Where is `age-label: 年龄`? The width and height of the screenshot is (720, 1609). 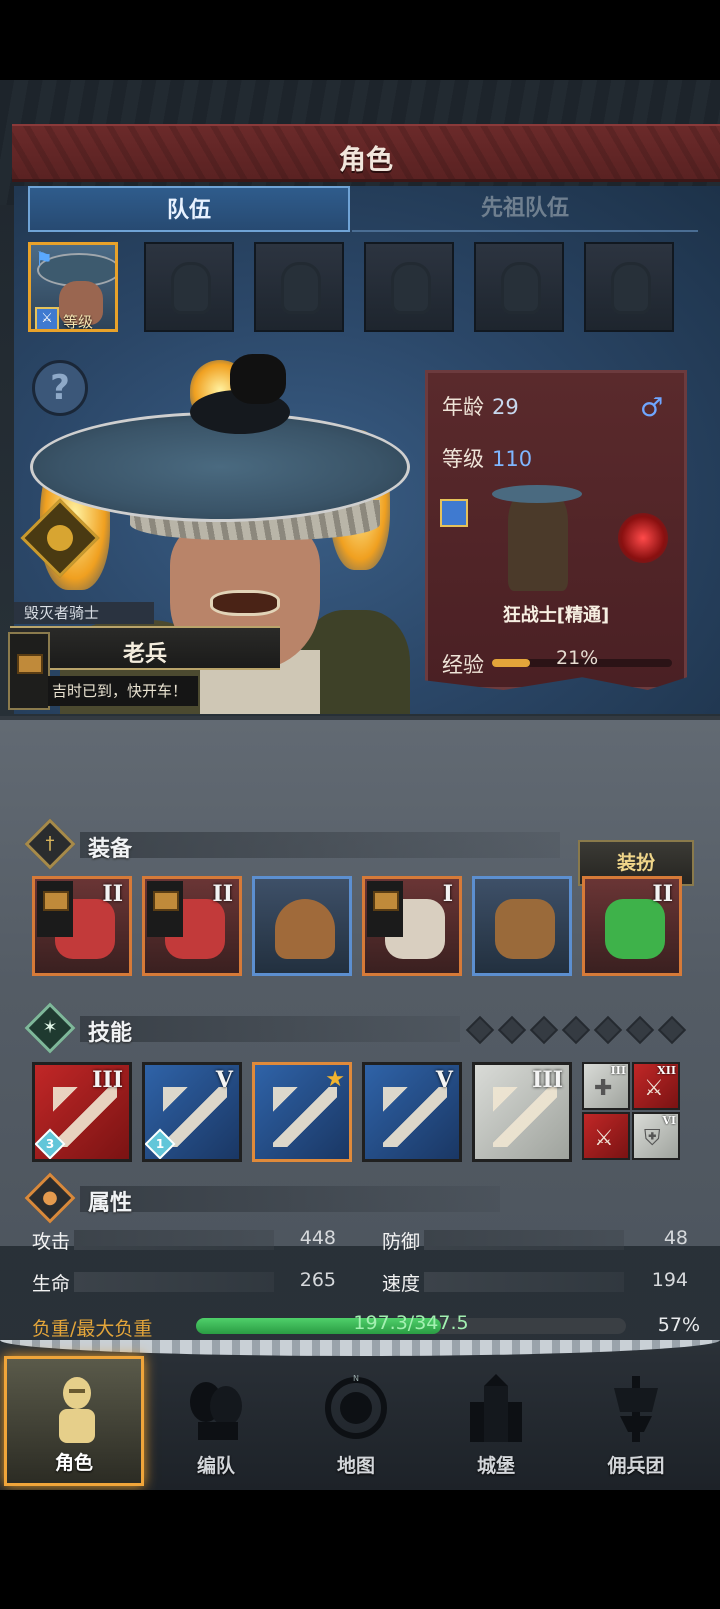
age-label: 年龄 is located at coordinates (463, 407).